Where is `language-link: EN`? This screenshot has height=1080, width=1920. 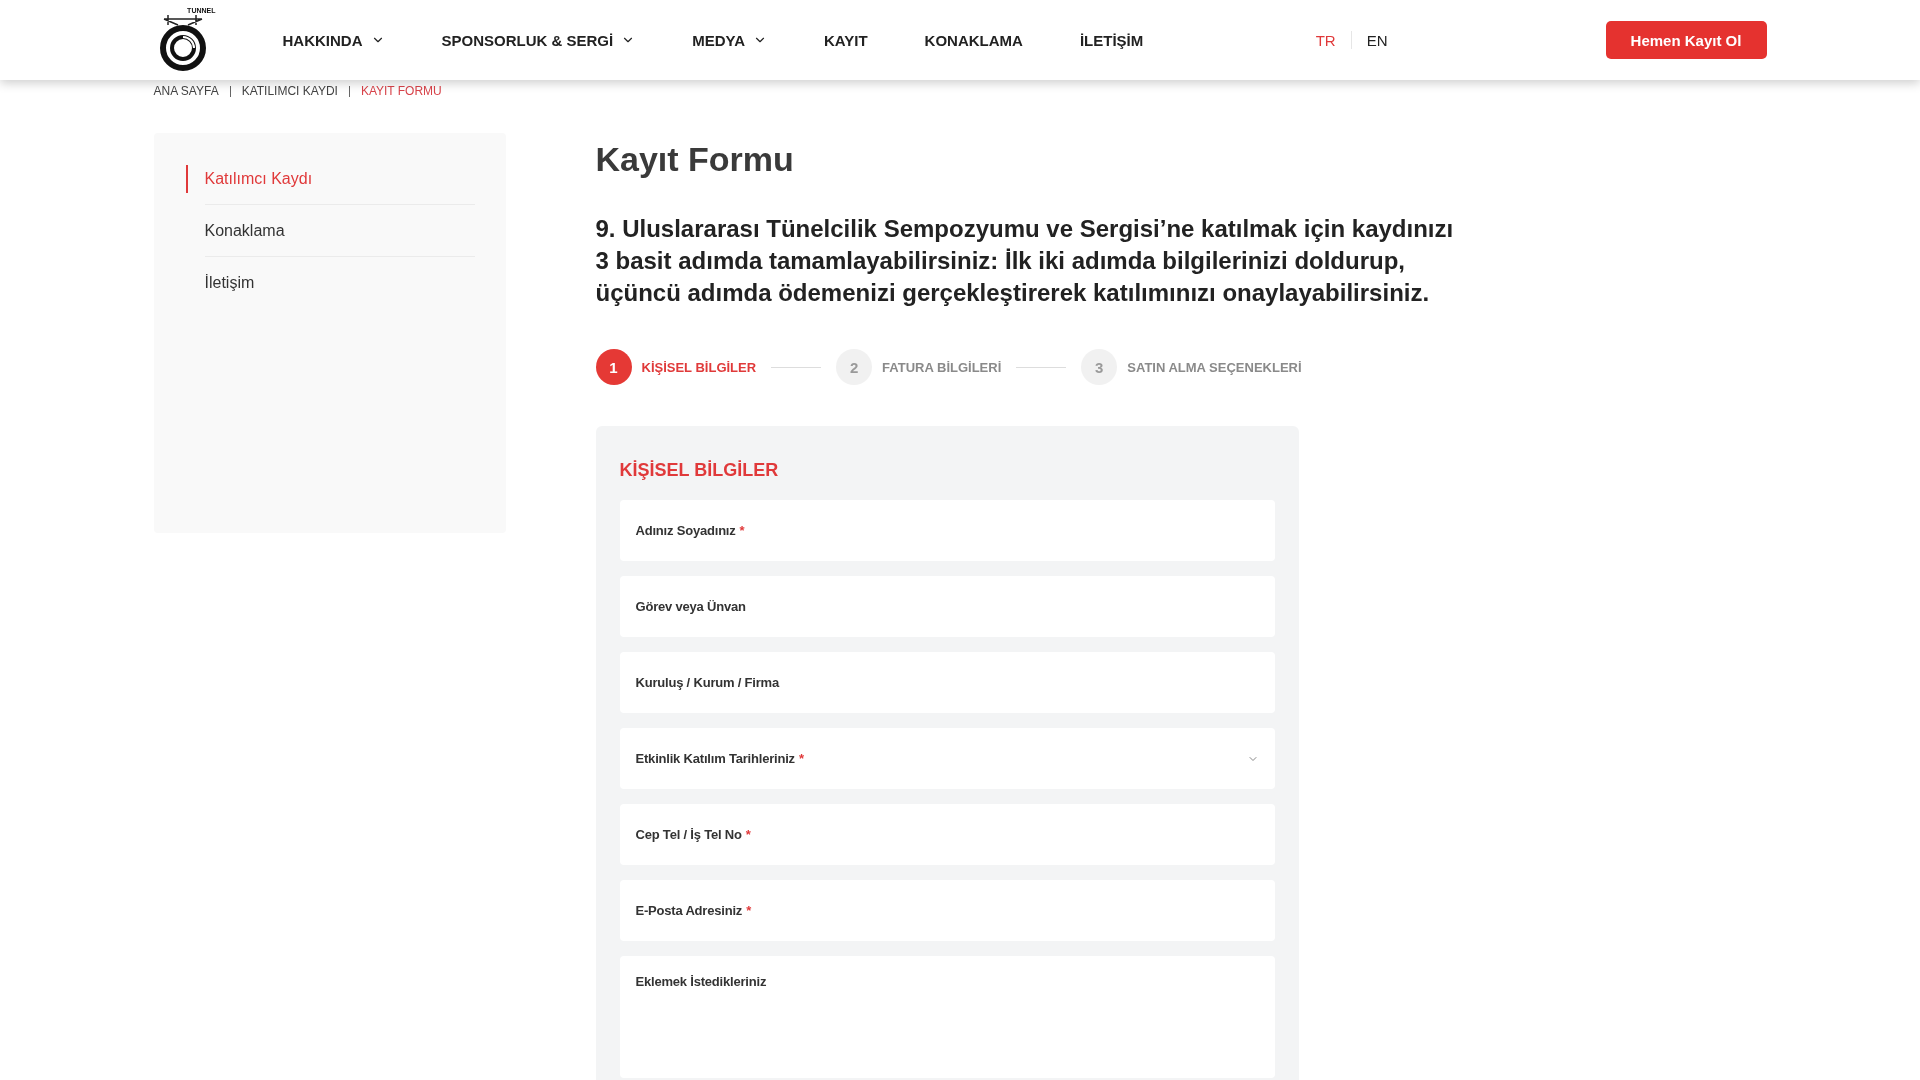
language-link: EN is located at coordinates (1377, 40).